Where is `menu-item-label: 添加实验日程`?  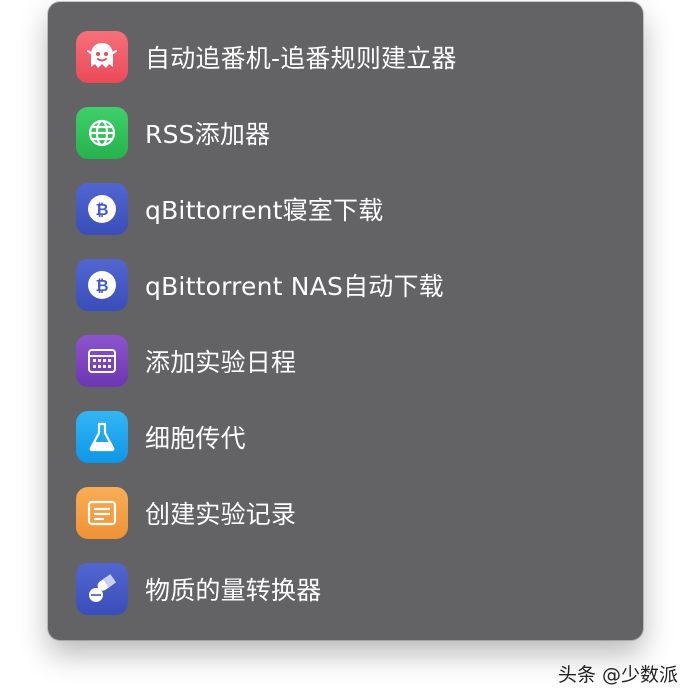
menu-item-label: 添加实验日程 is located at coordinates (221, 362).